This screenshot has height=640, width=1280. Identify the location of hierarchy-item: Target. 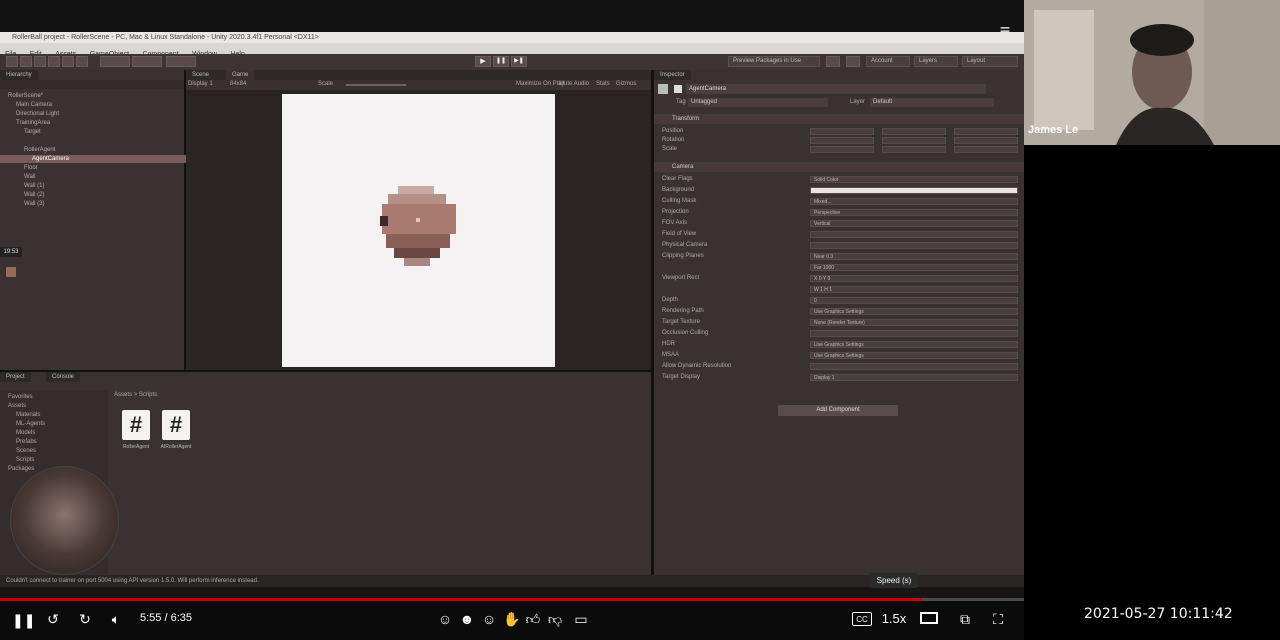
(104, 132).